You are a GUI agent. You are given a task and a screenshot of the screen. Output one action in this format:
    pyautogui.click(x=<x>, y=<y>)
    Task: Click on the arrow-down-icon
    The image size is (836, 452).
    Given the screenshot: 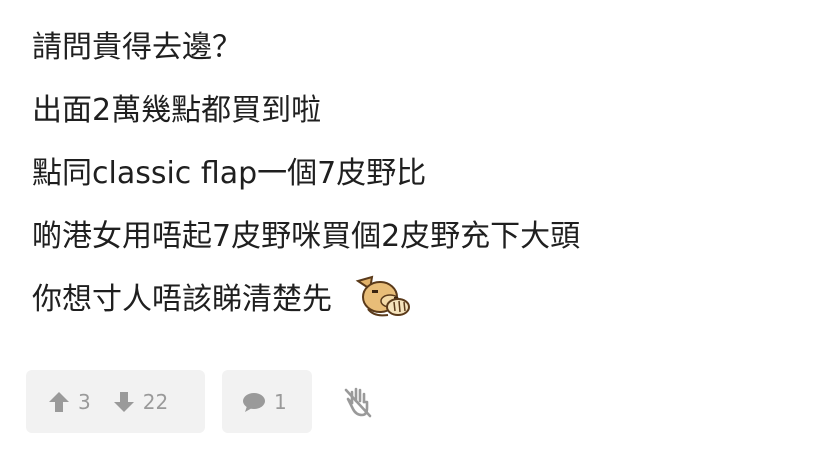 What is the action you would take?
    pyautogui.click(x=123, y=401)
    